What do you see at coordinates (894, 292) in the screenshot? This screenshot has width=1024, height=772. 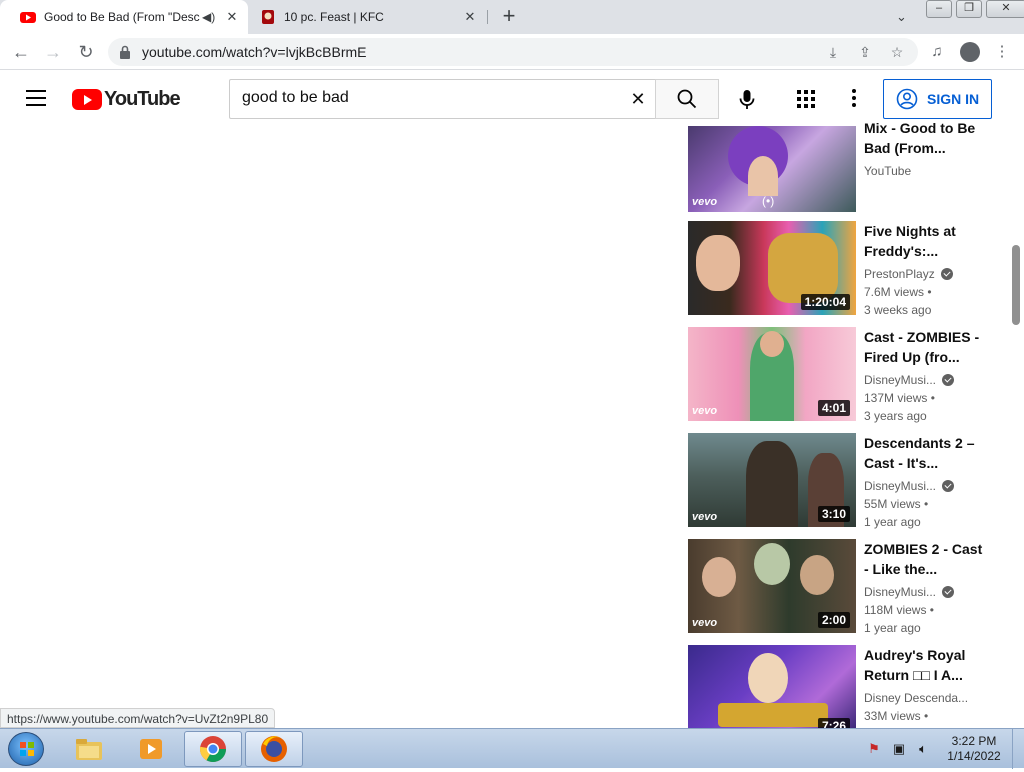 I see `views-label: 7.6M views` at bounding box center [894, 292].